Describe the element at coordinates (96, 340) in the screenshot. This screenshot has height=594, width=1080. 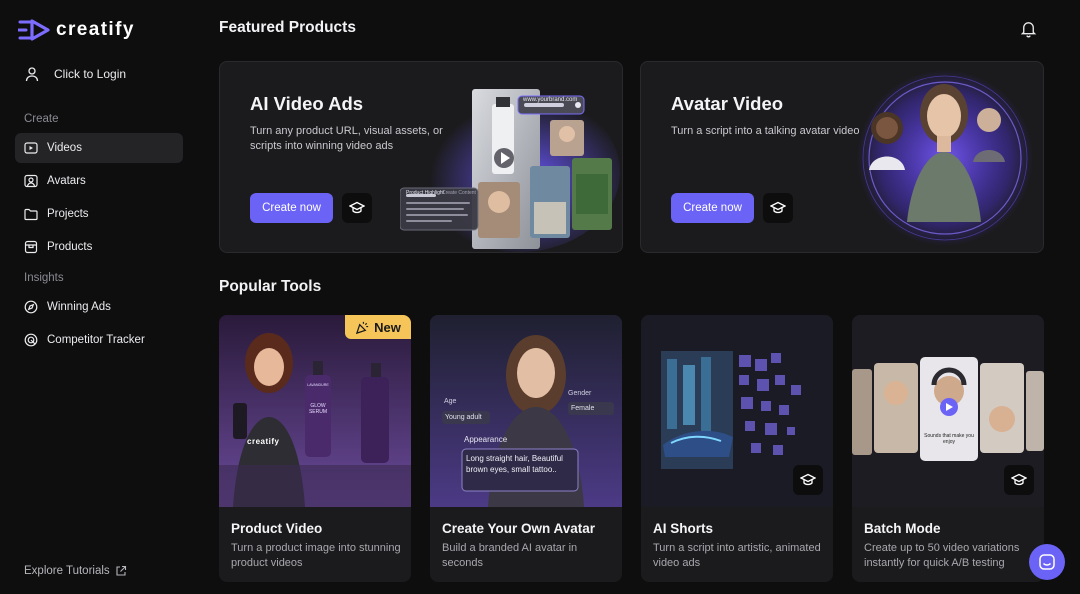
I see `sidebar-item-label: Competitor Tracker` at that location.